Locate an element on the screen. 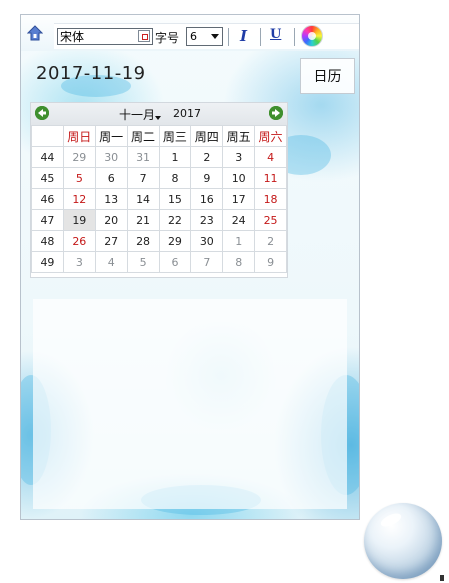  prev-month-arrow-icon is located at coordinates (42, 113).